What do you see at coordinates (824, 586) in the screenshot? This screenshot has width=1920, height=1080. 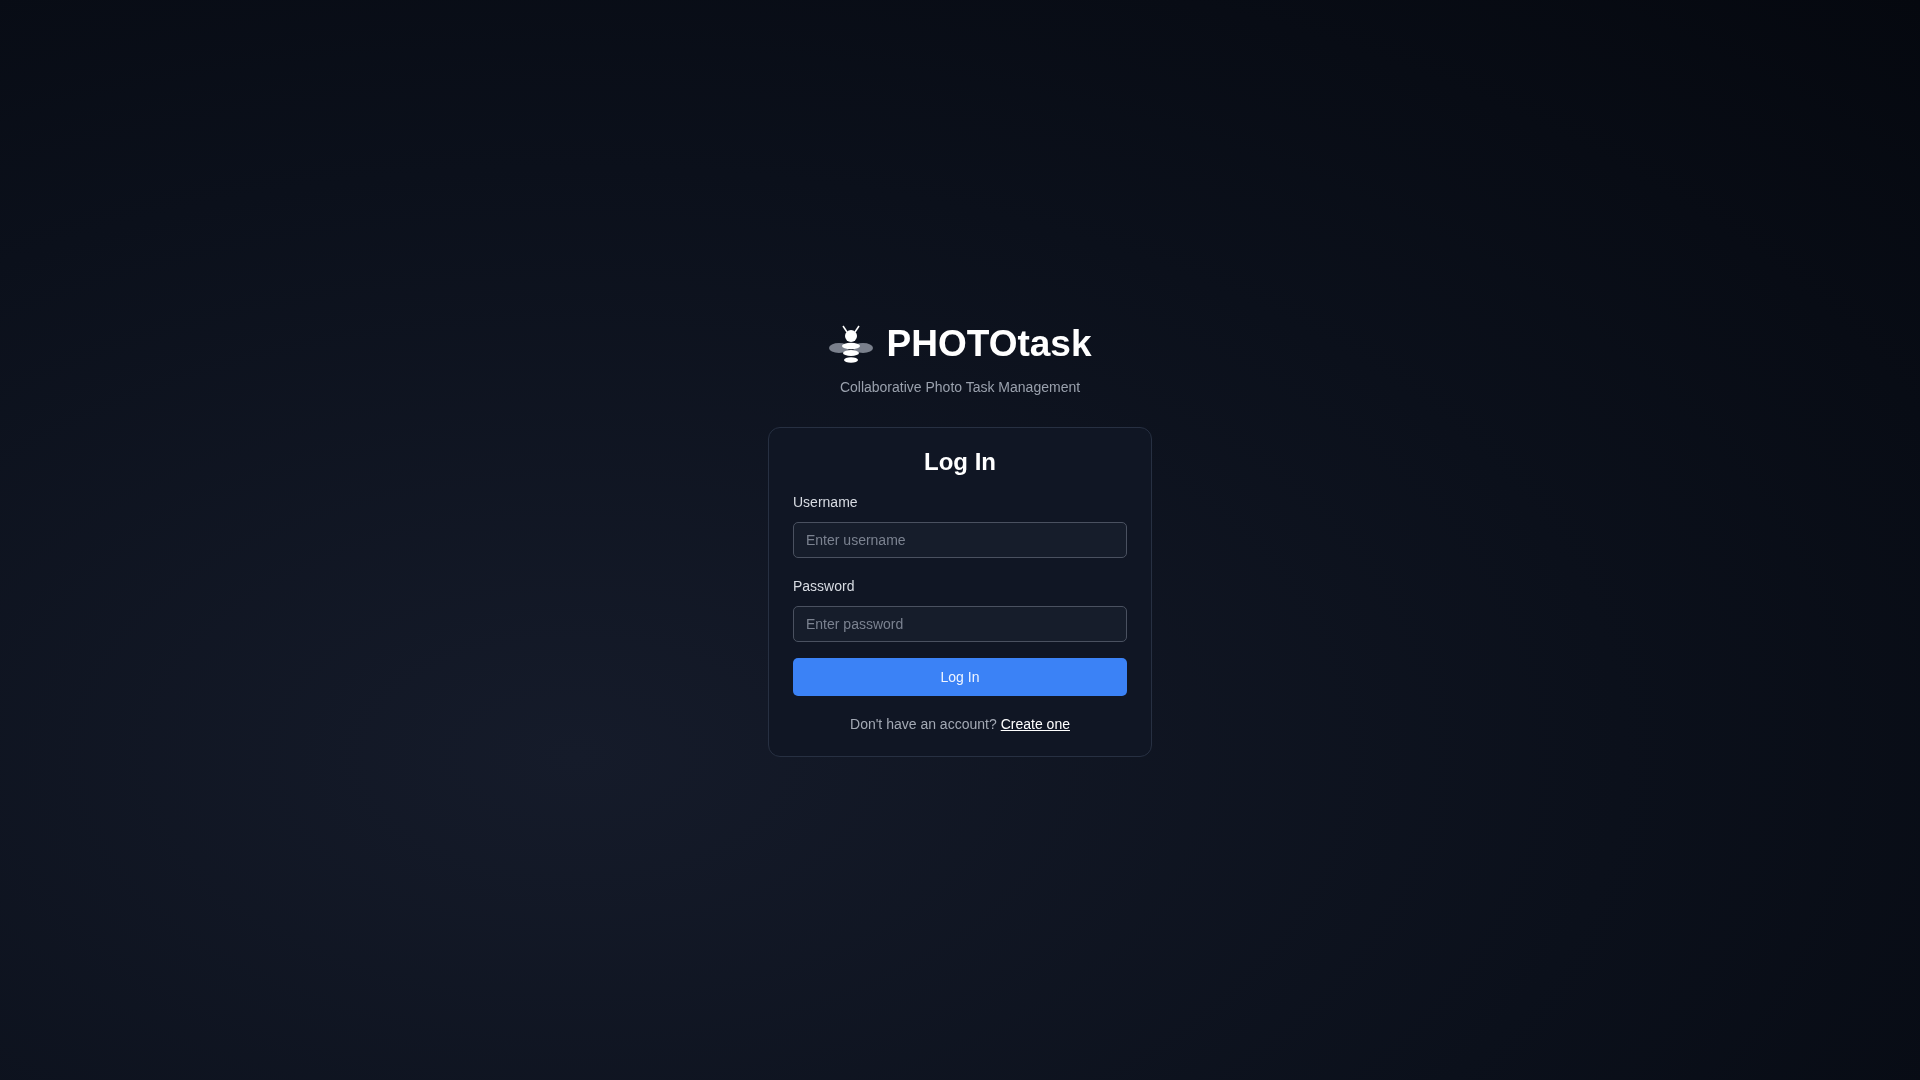 I see `field-label: Password` at bounding box center [824, 586].